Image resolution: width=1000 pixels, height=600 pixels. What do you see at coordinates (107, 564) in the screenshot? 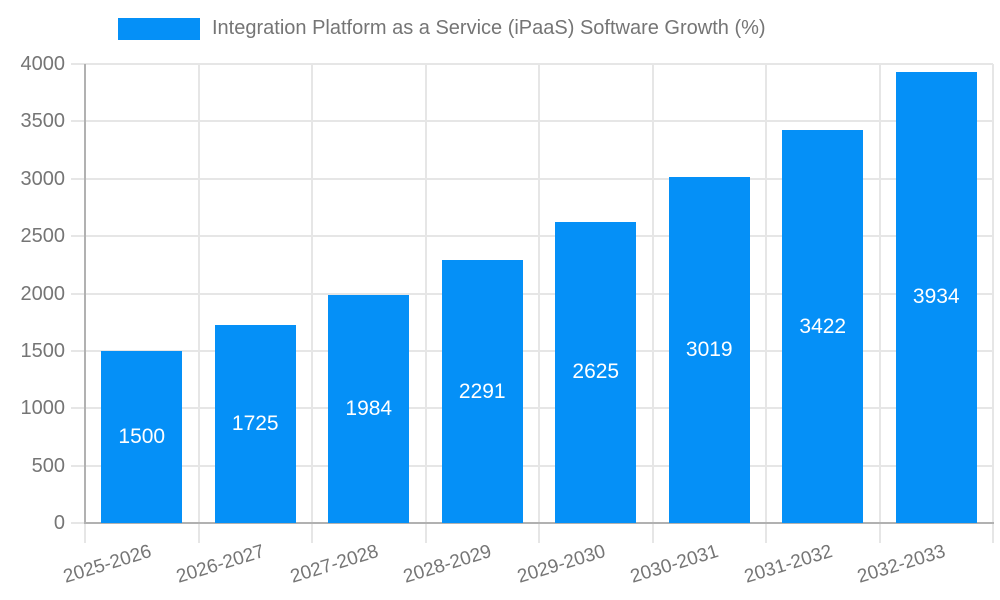
I see `x-axis-tick-label: 2025-2026` at bounding box center [107, 564].